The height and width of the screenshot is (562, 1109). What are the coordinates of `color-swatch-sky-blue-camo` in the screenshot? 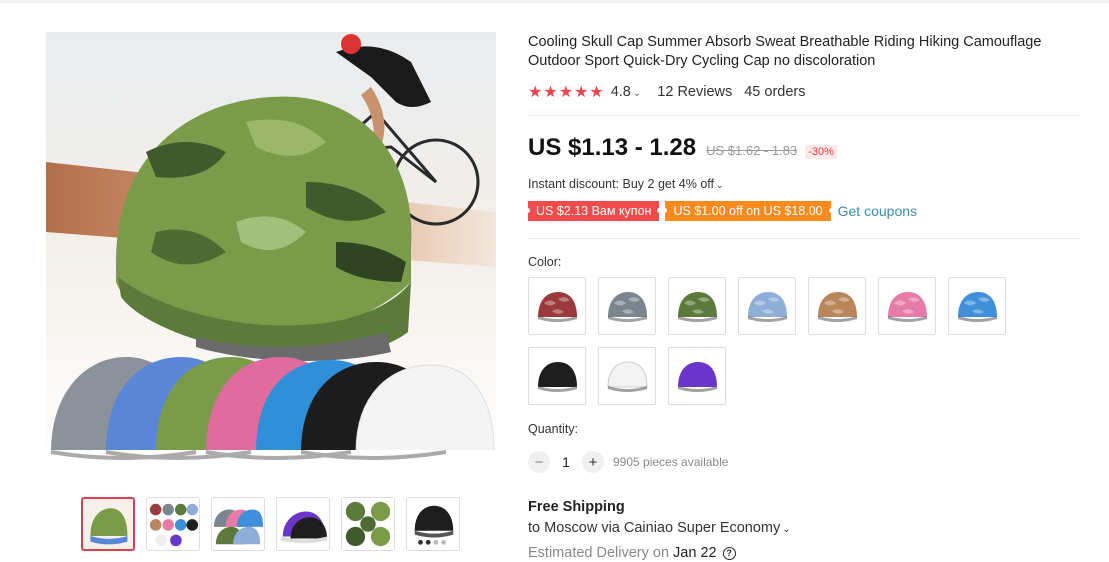 It's located at (977, 306).